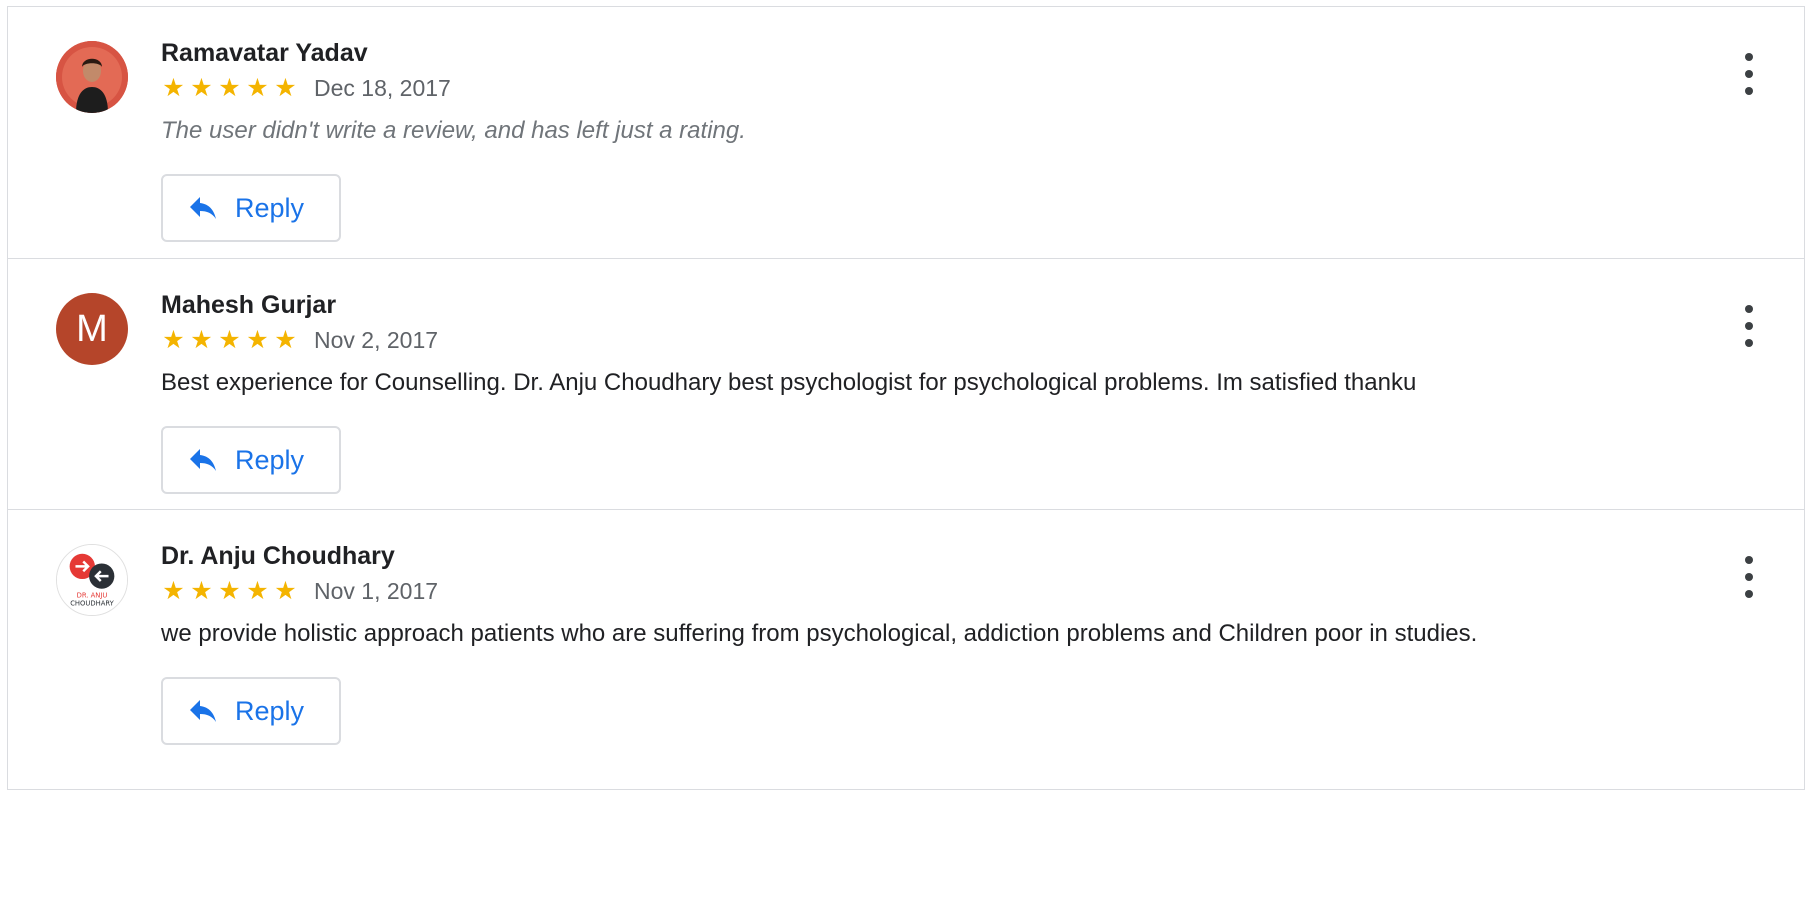 Image resolution: width=1810 pixels, height=916 pixels. I want to click on avatar-letter: M, so click(92, 328).